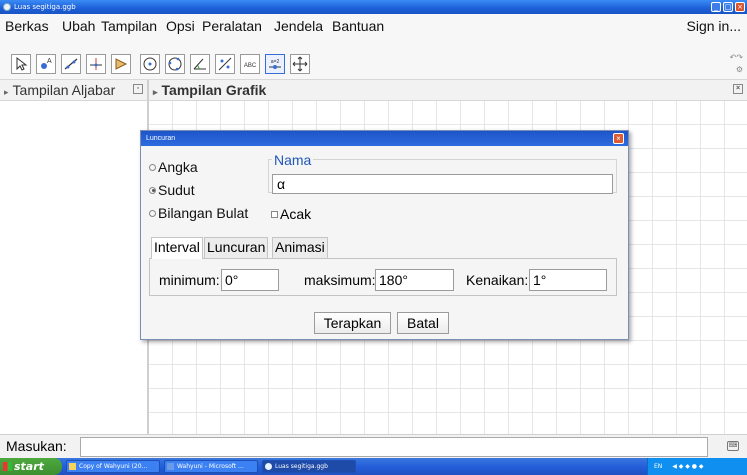 The height and width of the screenshot is (475, 747). Describe the element at coordinates (733, 446) in the screenshot. I see `keyboard-icon: ⌨` at that location.